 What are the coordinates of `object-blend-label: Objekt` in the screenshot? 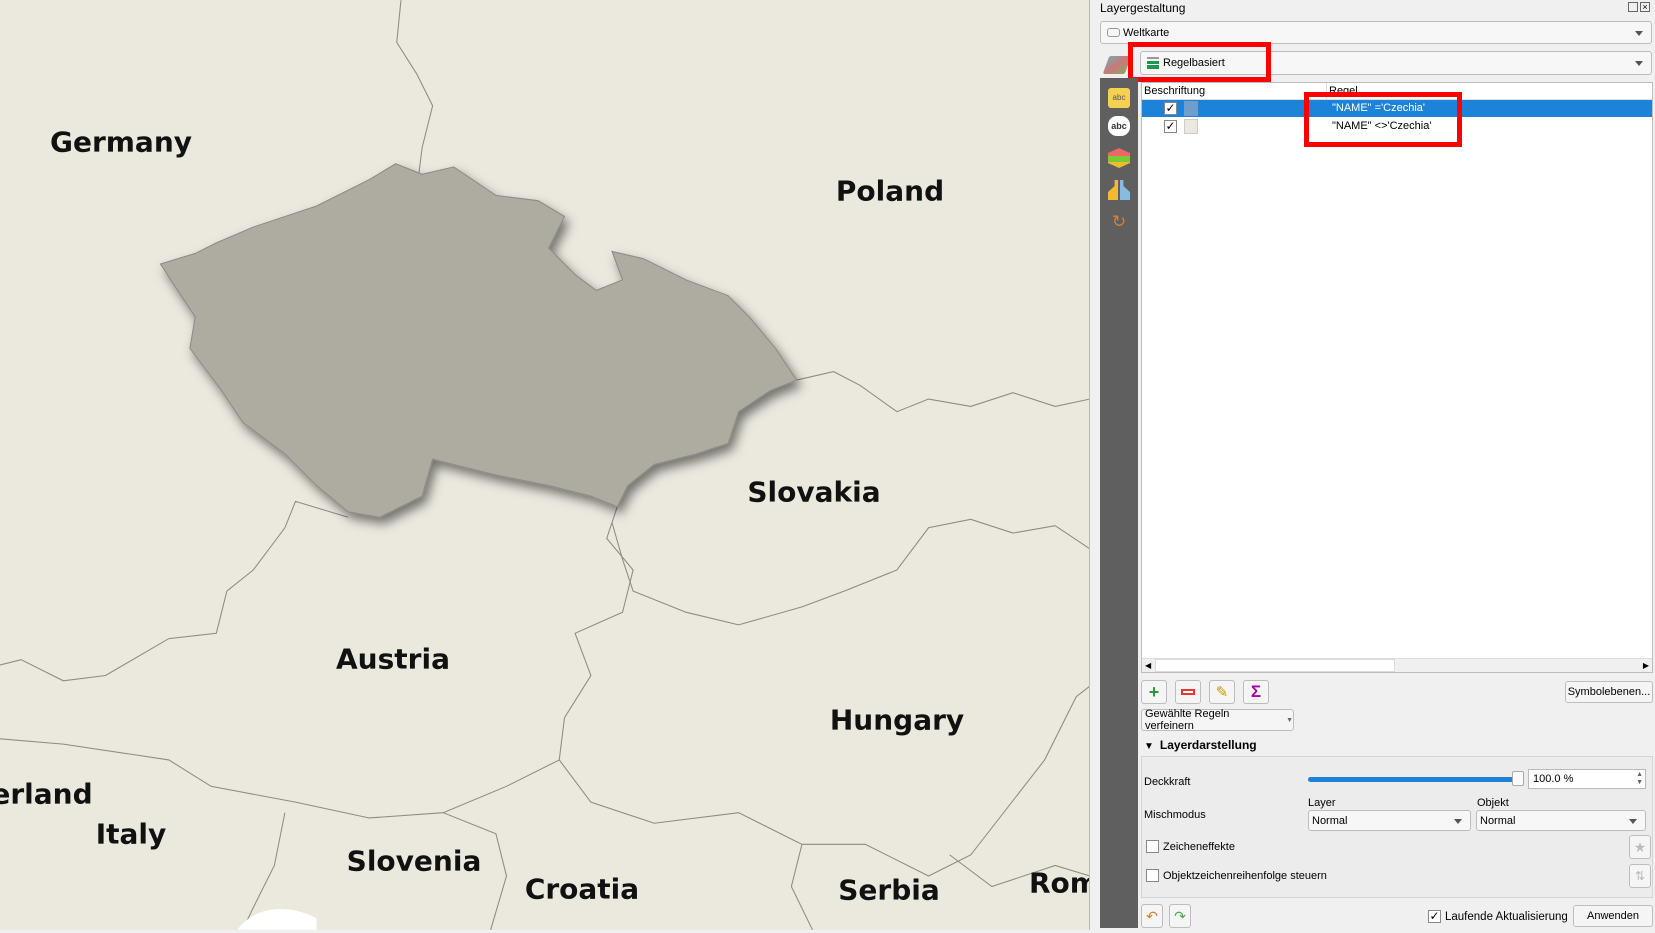 It's located at (1493, 803).